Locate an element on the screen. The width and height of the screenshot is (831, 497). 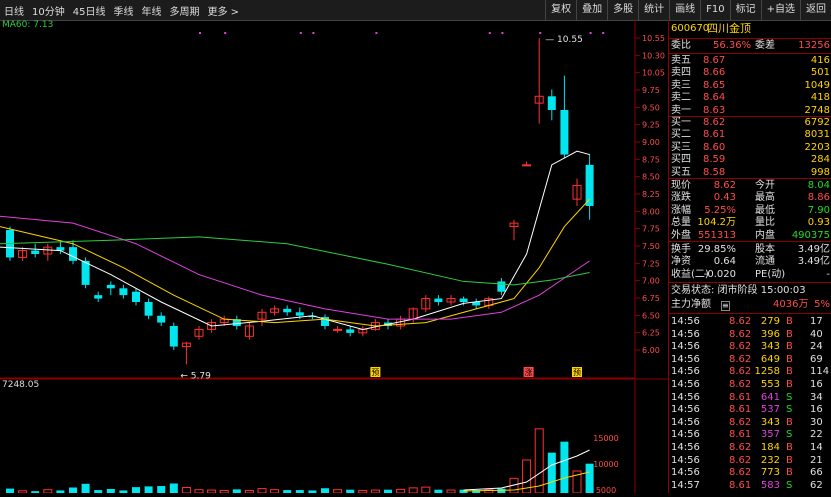
stats-row: 涨幅 5.25% 最低 7.90 is located at coordinates (750, 211).